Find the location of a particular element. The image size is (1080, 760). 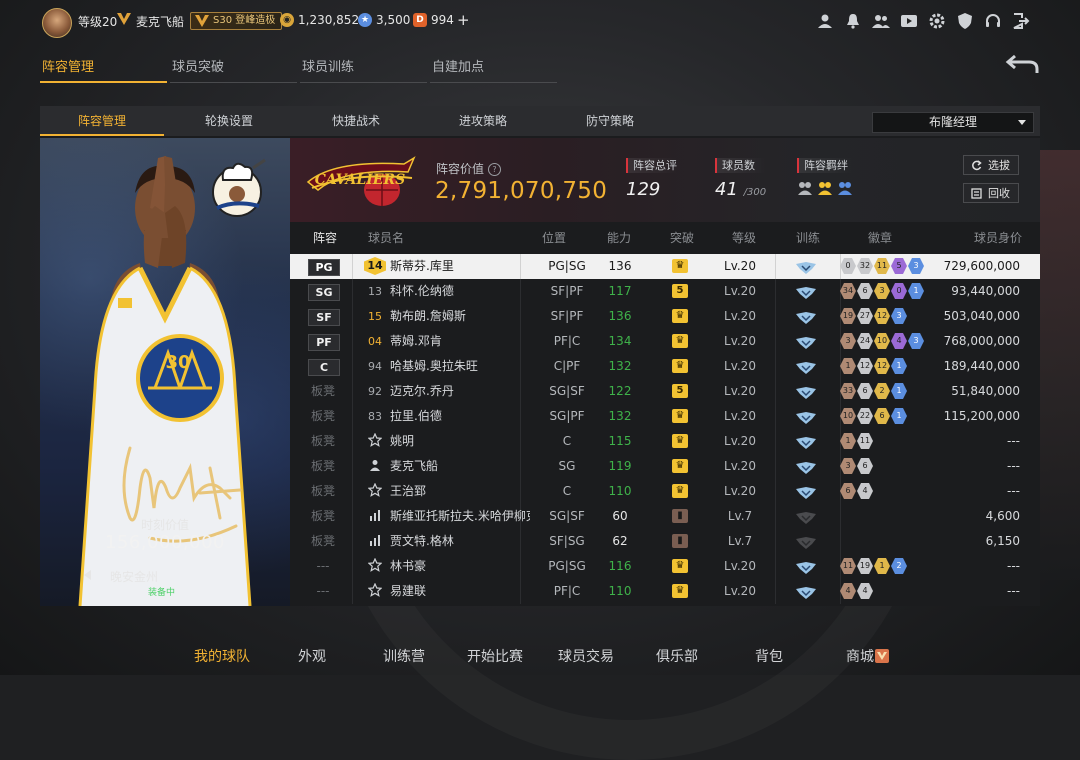

nav-club: 俱乐部 is located at coordinates (677, 656).